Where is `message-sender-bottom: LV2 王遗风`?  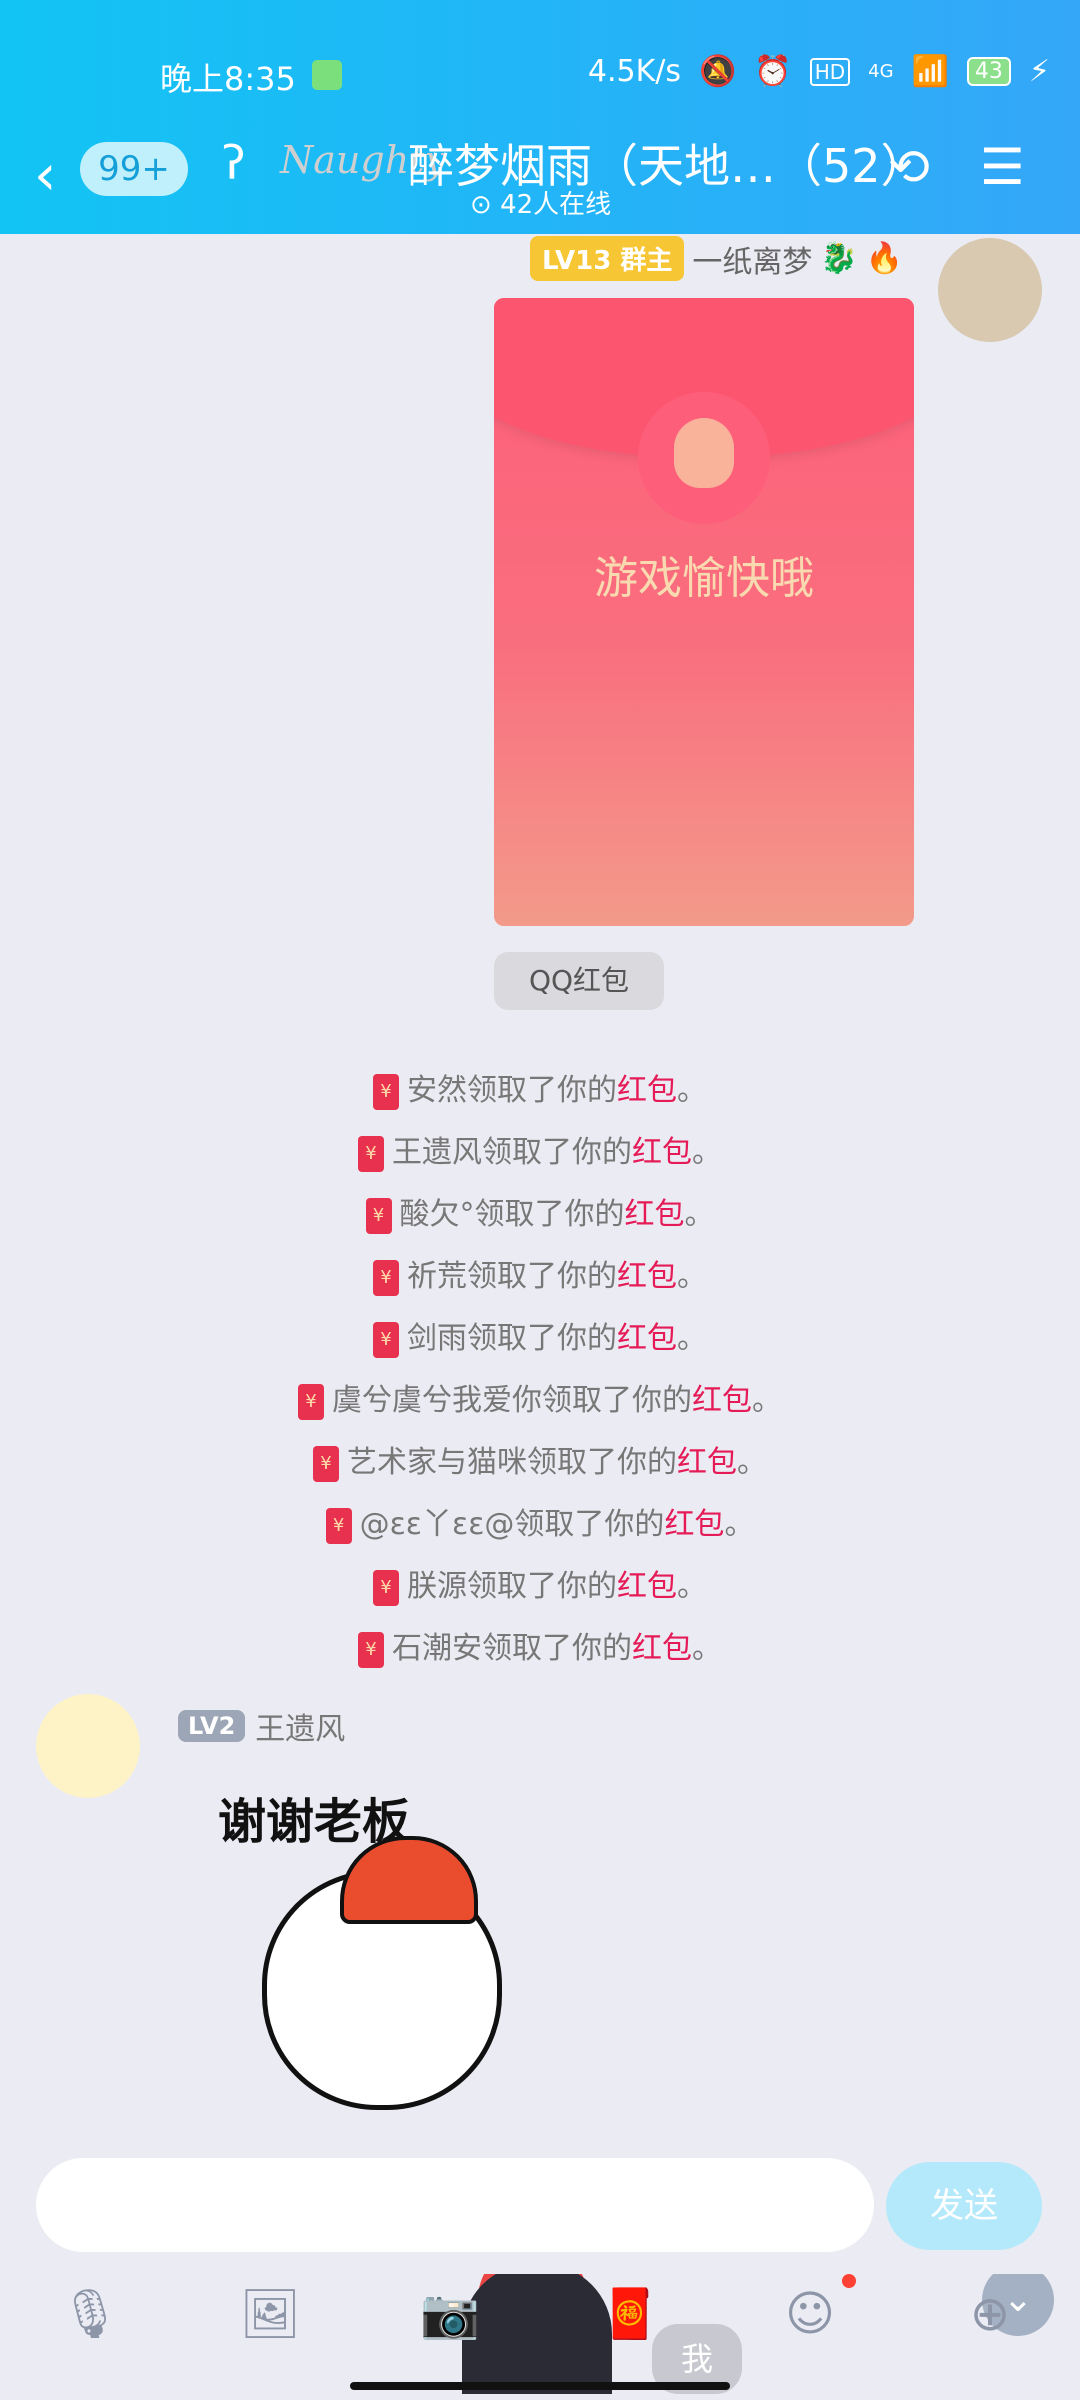 message-sender-bottom: LV2 王遗风 is located at coordinates (261, 1726).